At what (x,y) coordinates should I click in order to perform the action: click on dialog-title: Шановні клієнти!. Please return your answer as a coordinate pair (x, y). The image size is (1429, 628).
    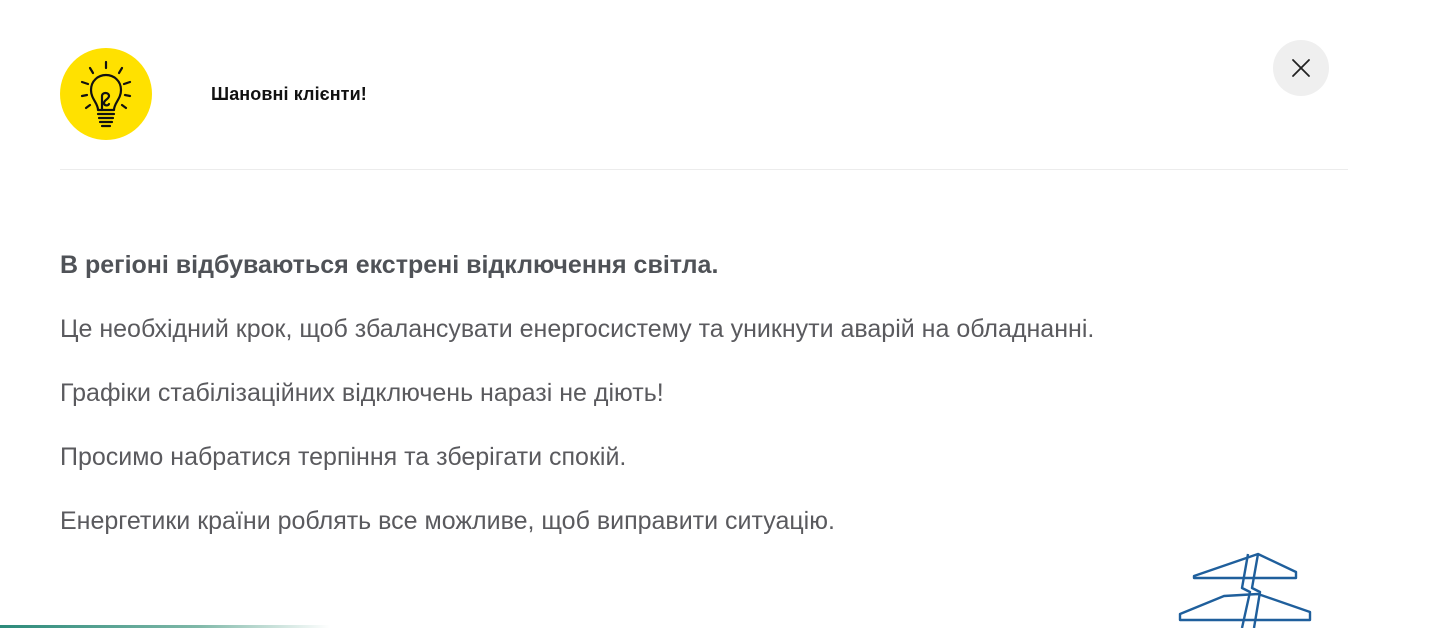
    Looking at the image, I should click on (289, 94).